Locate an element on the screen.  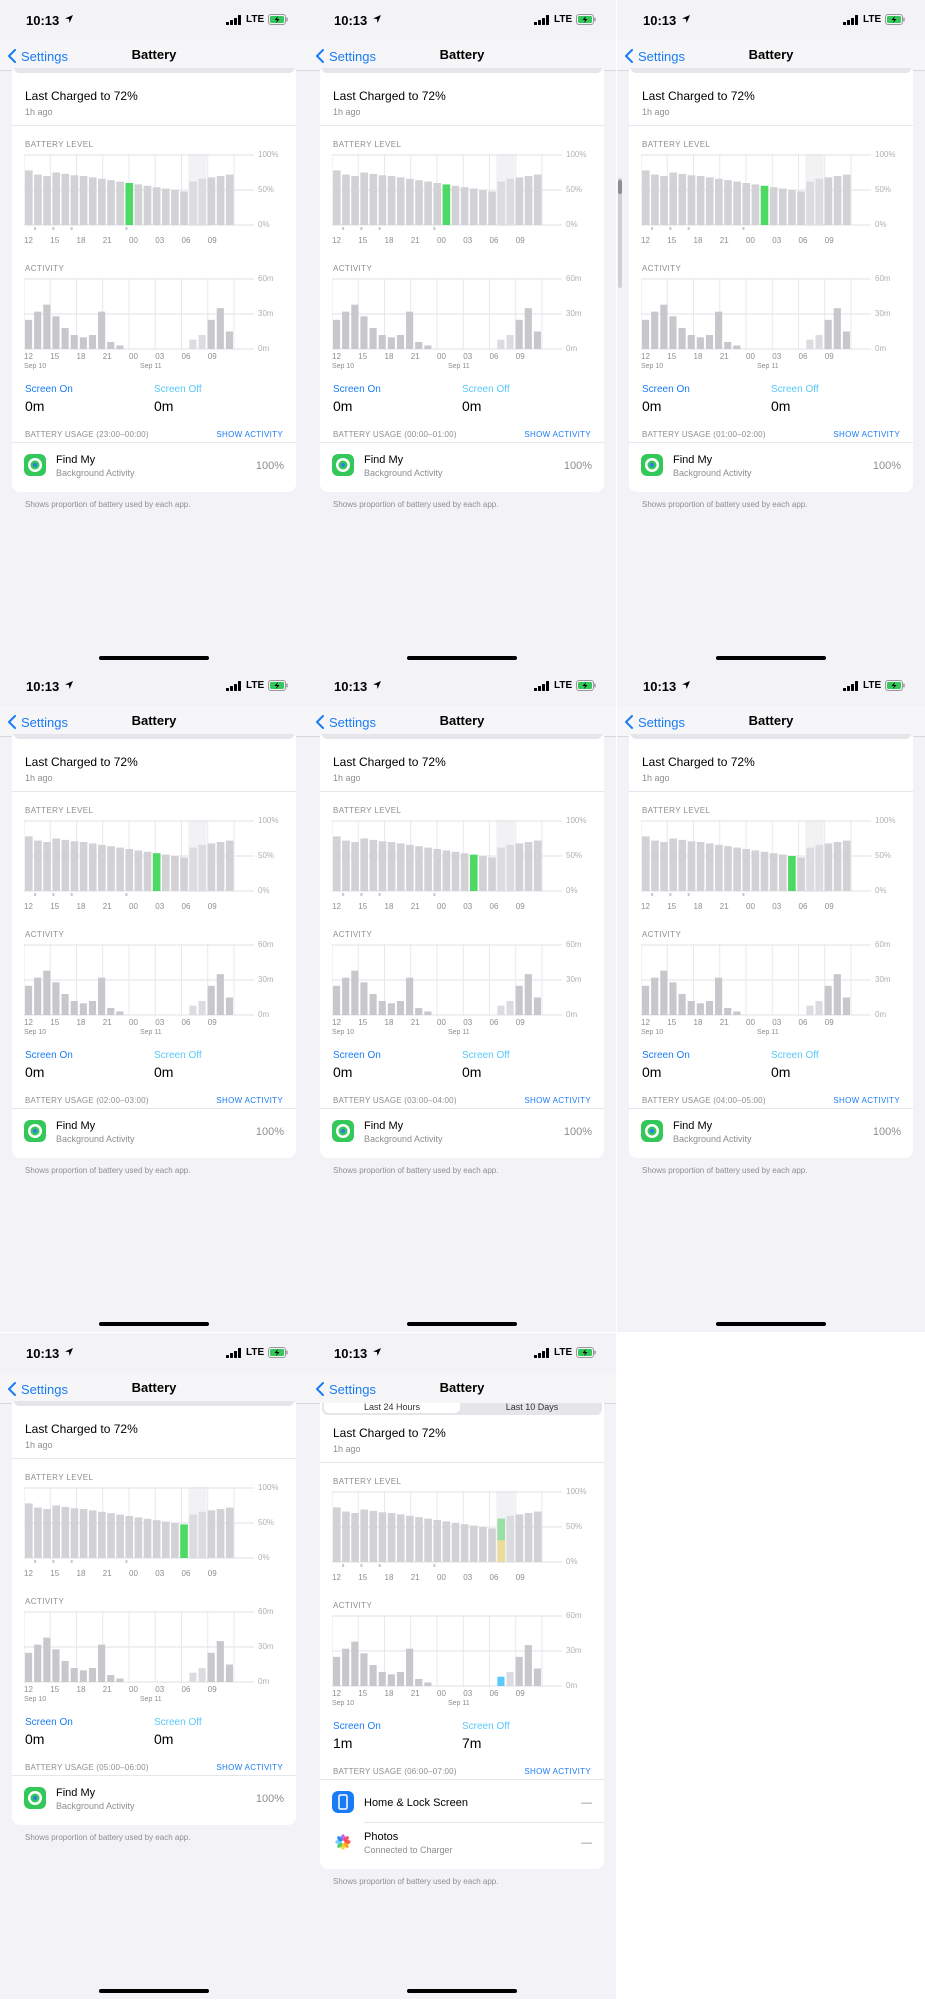
activity-x-tick: 03 is located at coordinates (160, 356).